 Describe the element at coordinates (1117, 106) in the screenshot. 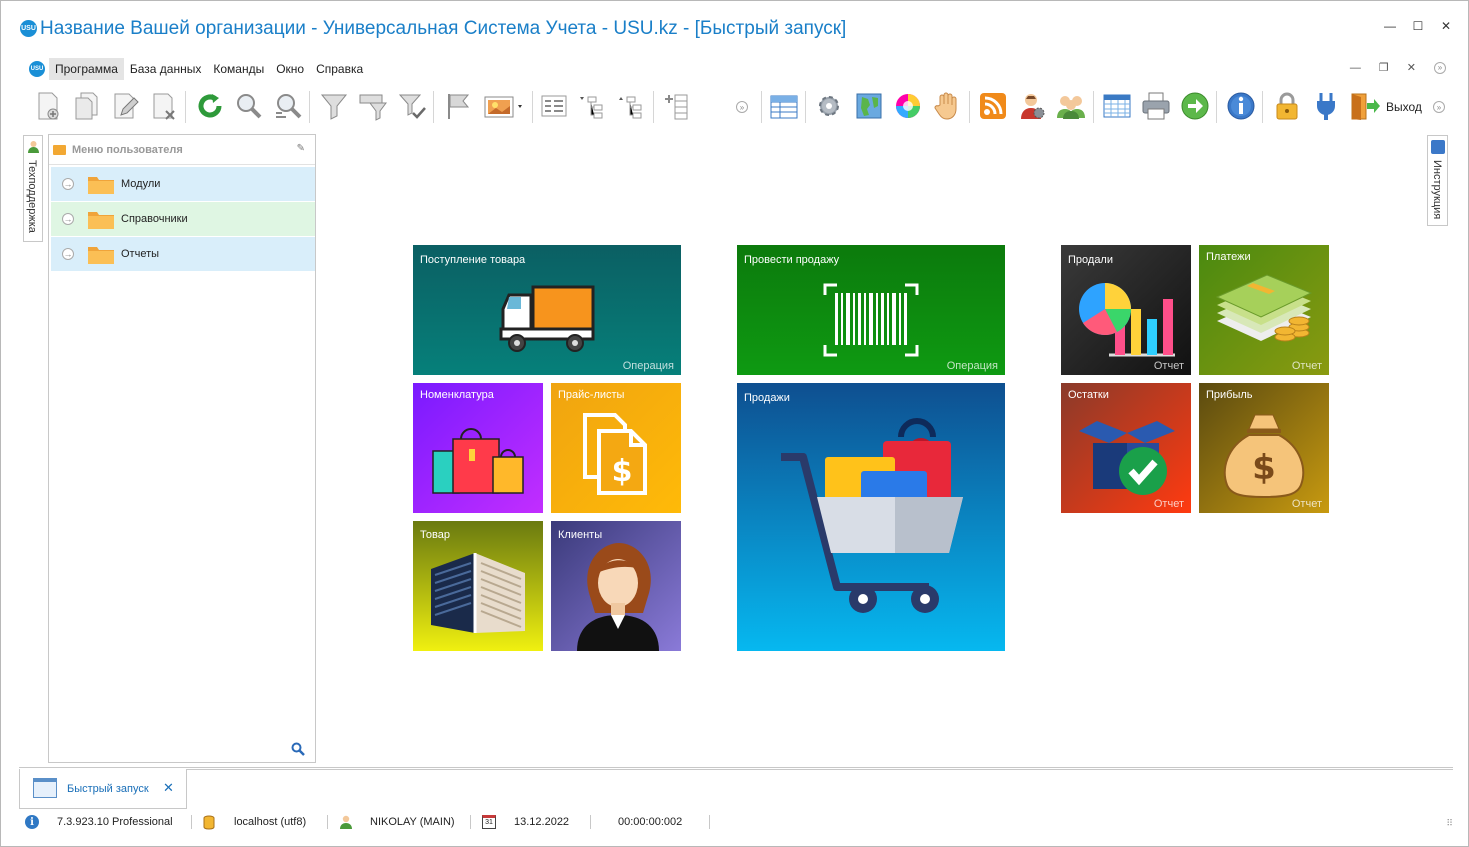

I see `table-button` at that location.